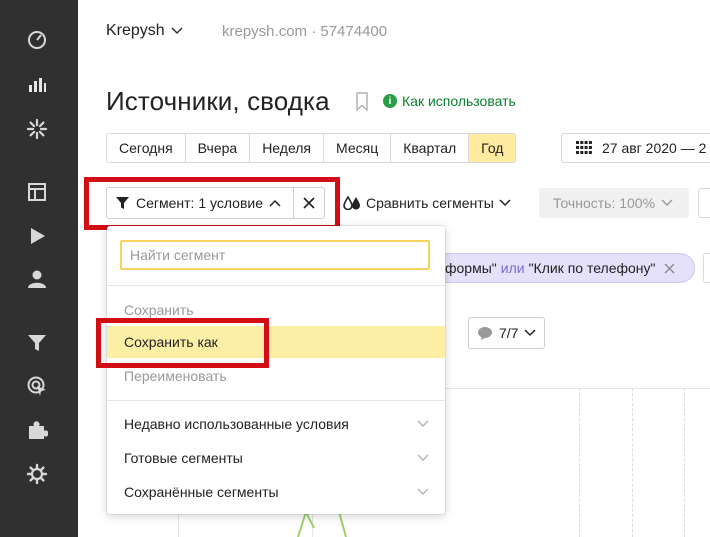 The image size is (710, 537). Describe the element at coordinates (390, 101) in the screenshot. I see `info-icon: i` at that location.